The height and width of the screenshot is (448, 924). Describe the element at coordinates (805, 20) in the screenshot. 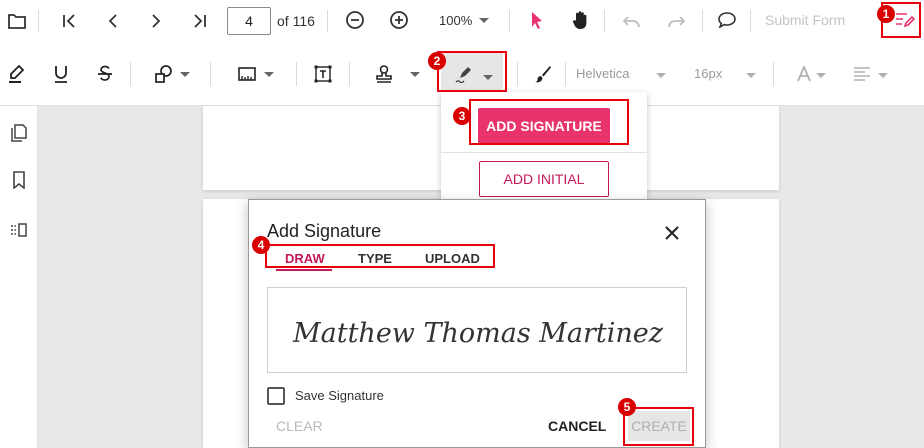

I see `submit-form-button: Submit Form` at that location.